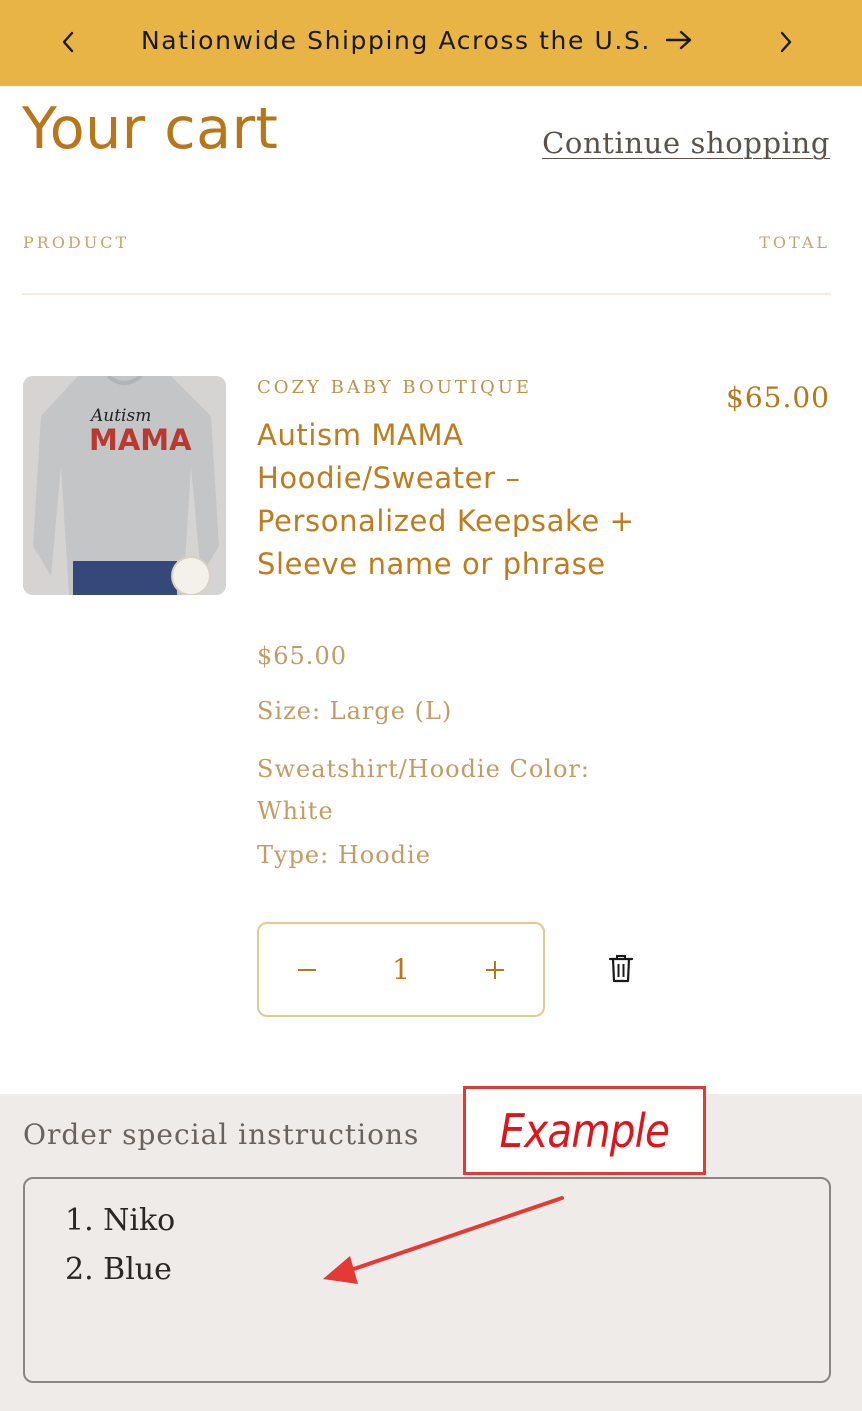 This screenshot has width=862, height=1411. I want to click on announcement-text: Nationwide Shipping Across the U.S., so click(396, 40).